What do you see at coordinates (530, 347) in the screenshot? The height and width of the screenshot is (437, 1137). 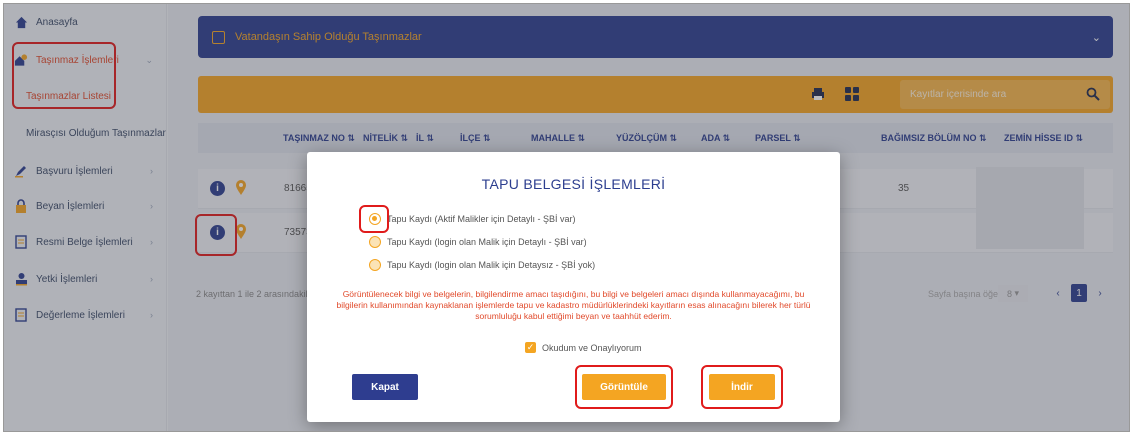 I see `checkbox-checked: ✓` at bounding box center [530, 347].